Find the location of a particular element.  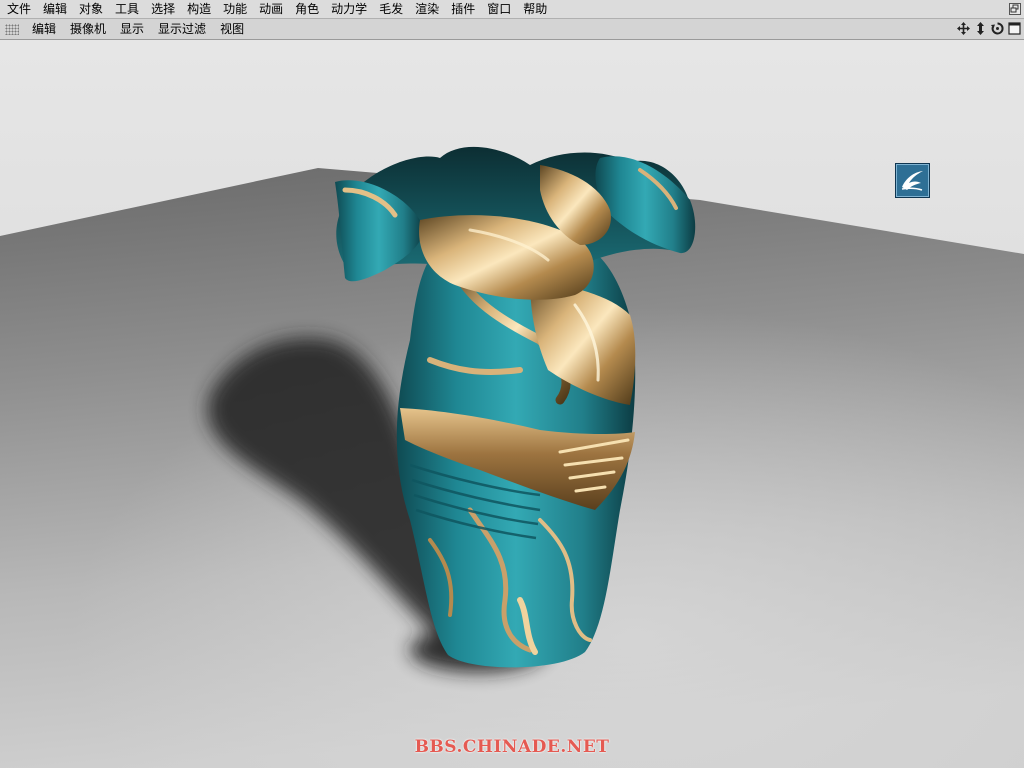

viewport-menu-filter: 显示过滤 is located at coordinates (182, 29).